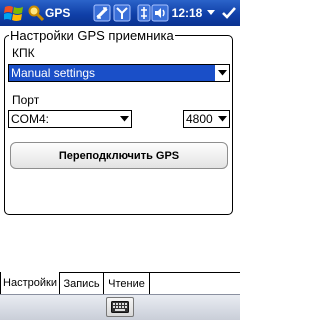  Describe the element at coordinates (229, 13) in the screenshot. I see `ok-checkmark-icon` at that location.